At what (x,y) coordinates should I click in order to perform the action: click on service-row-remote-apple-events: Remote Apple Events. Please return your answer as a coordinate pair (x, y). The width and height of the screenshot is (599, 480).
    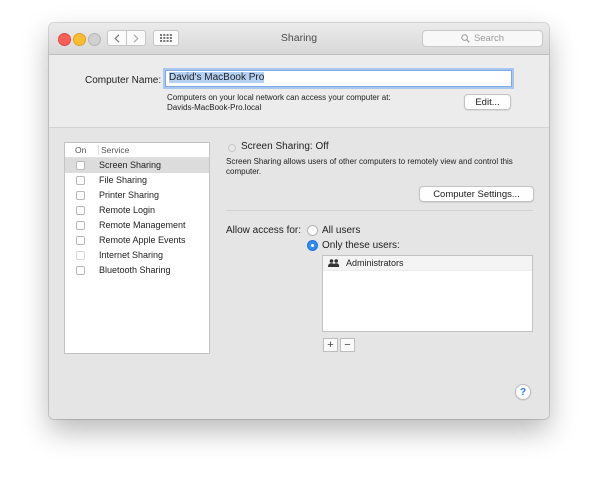
    Looking at the image, I should click on (137, 240).